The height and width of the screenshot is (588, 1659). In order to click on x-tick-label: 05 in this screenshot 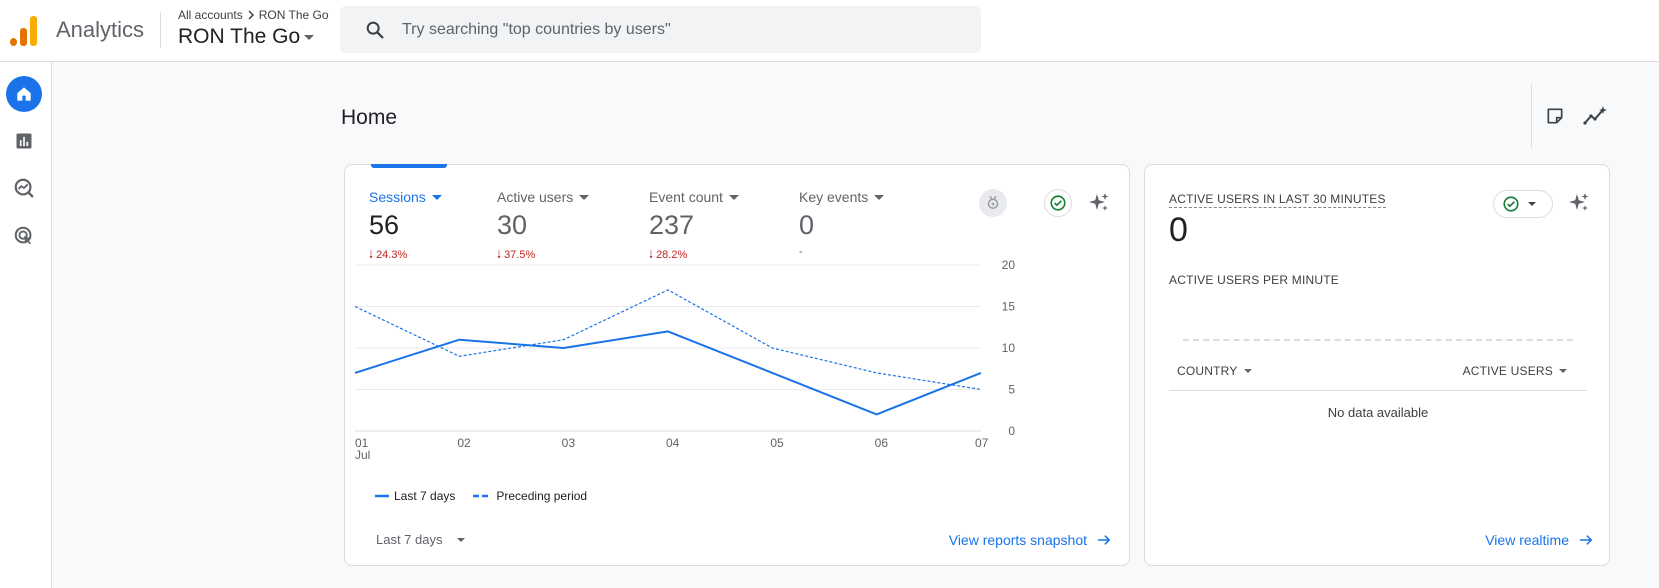, I will do `click(777, 443)`.